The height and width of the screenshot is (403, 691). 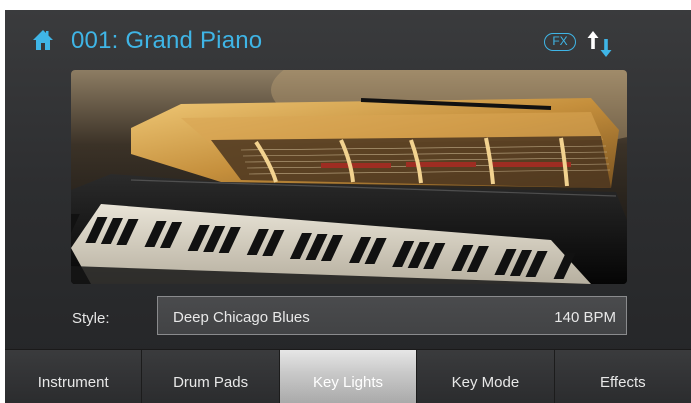 What do you see at coordinates (348, 40) in the screenshot?
I see `header: 001: Grand Piano FX` at bounding box center [348, 40].